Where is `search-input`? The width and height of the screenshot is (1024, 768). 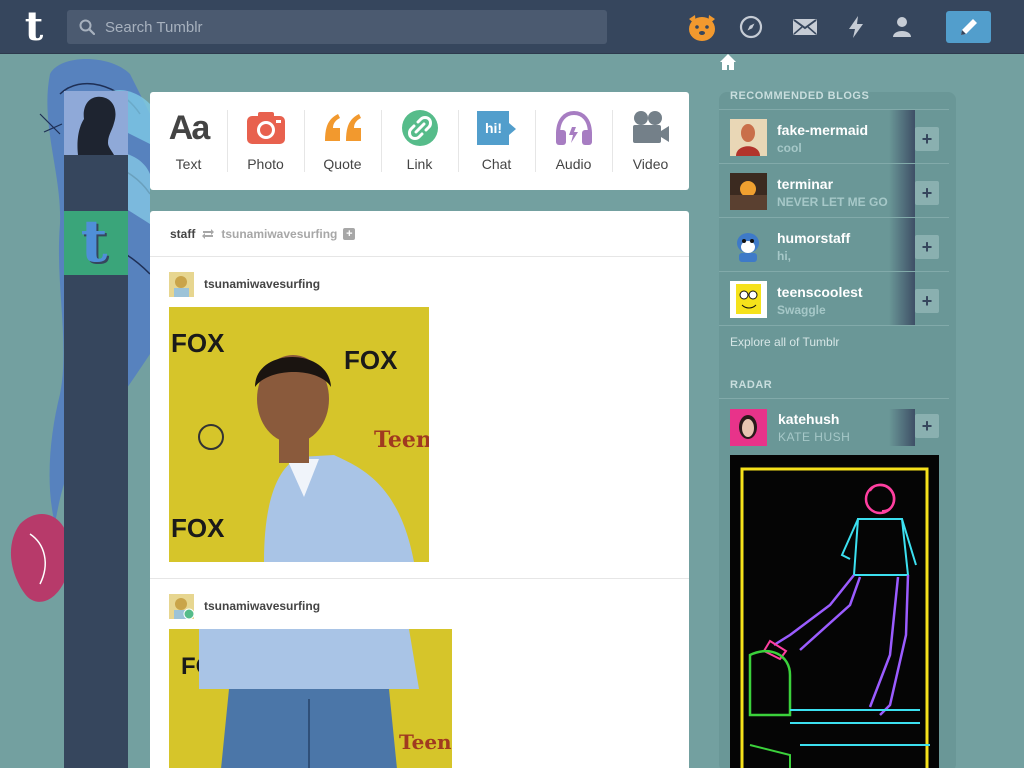
search-input is located at coordinates (350, 27).